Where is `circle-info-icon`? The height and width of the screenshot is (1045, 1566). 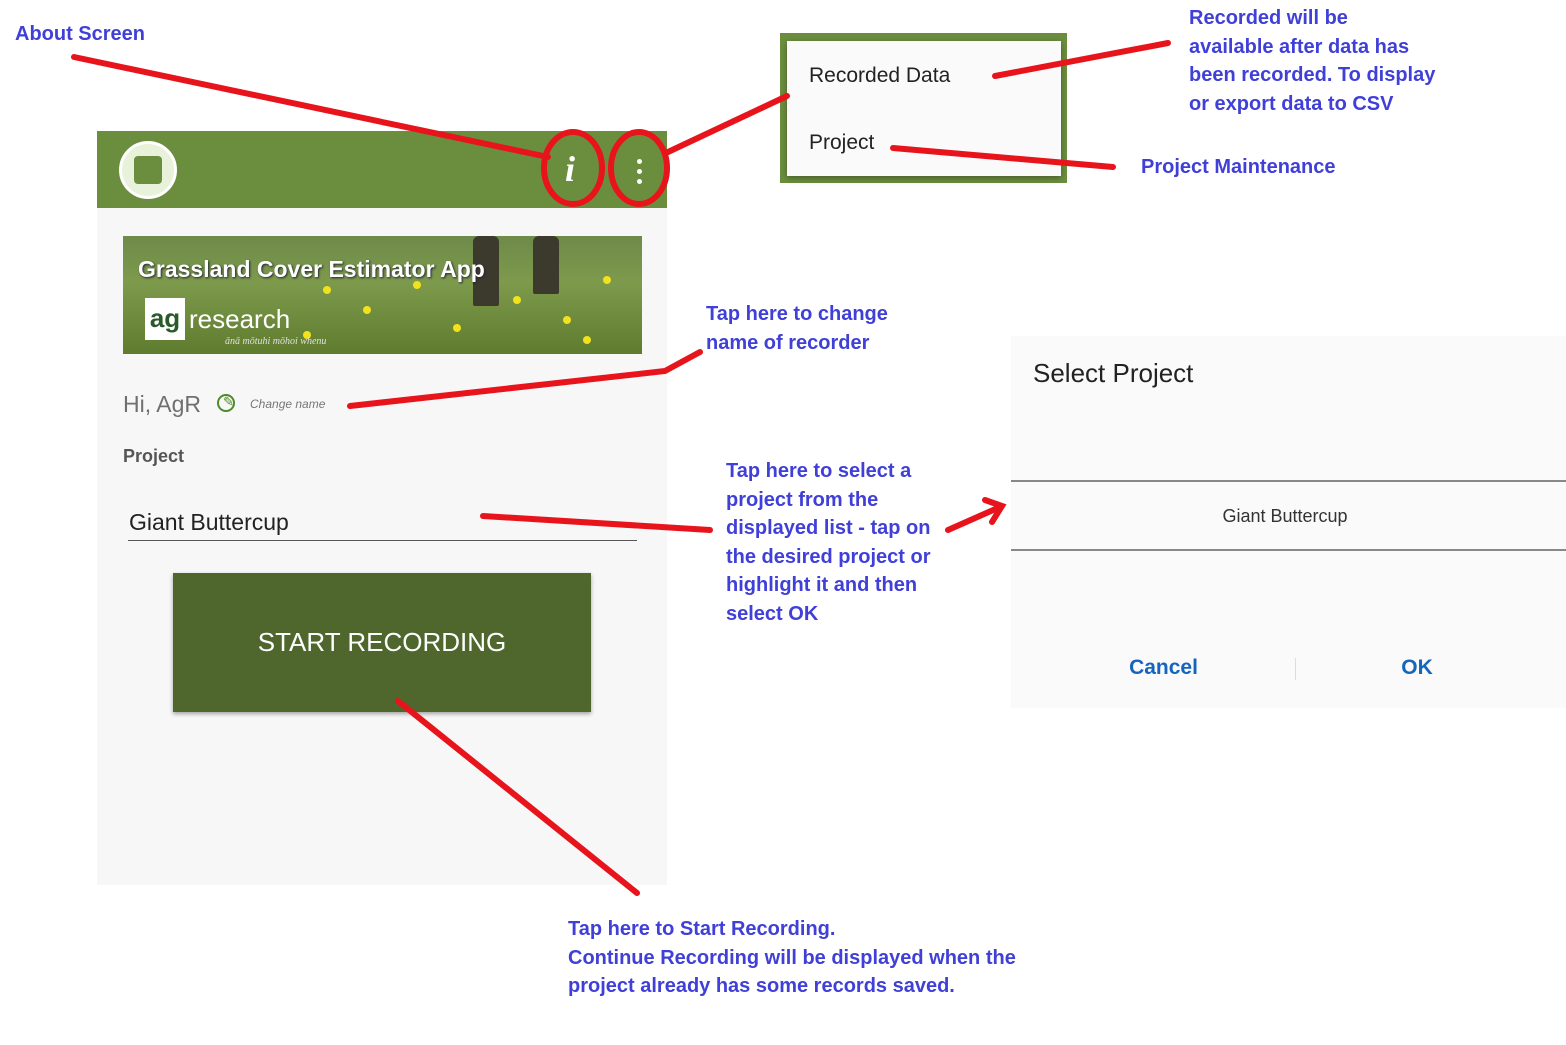
circle-info-icon is located at coordinates (573, 168).